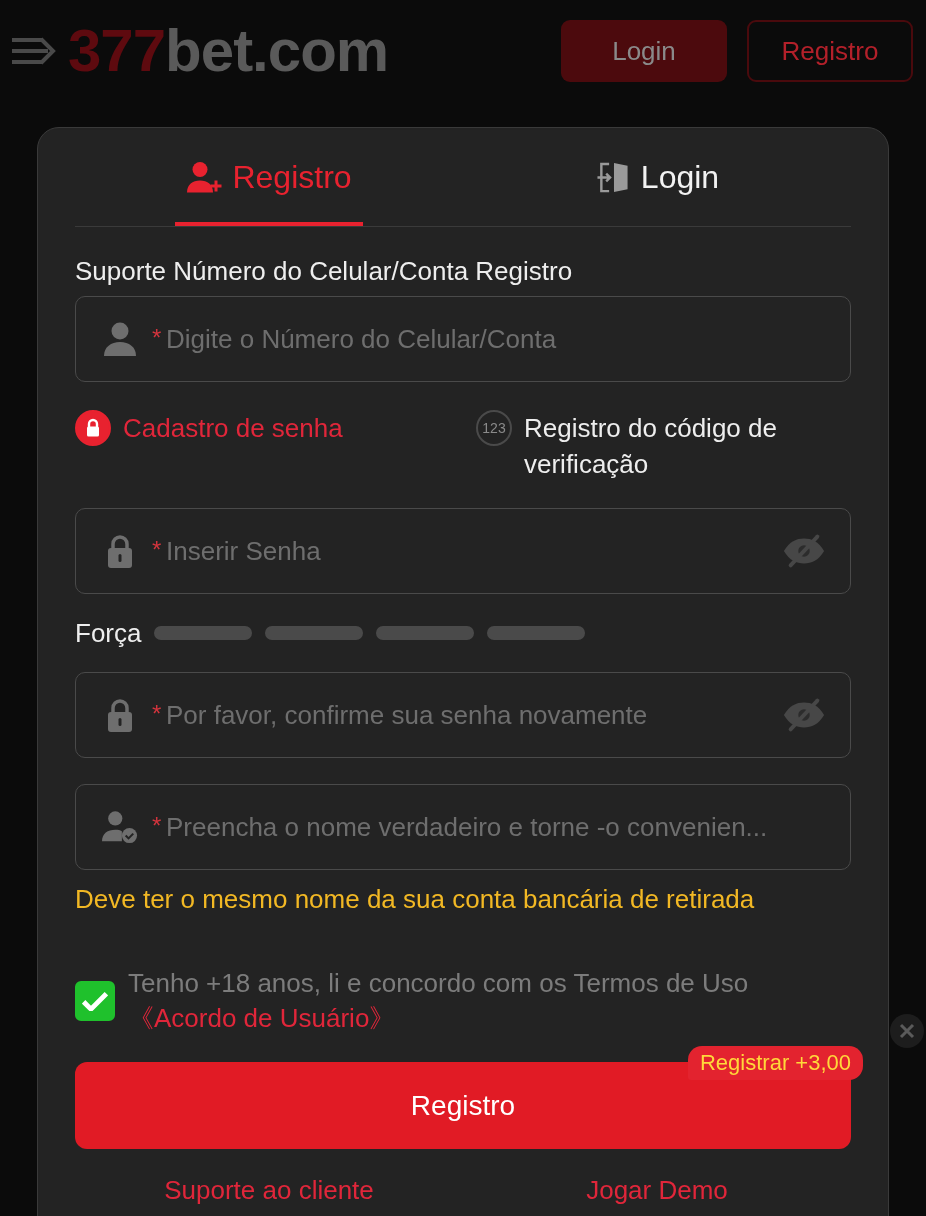 The image size is (926, 1216). Describe the element at coordinates (34, 51) in the screenshot. I see `menu-icon` at that location.